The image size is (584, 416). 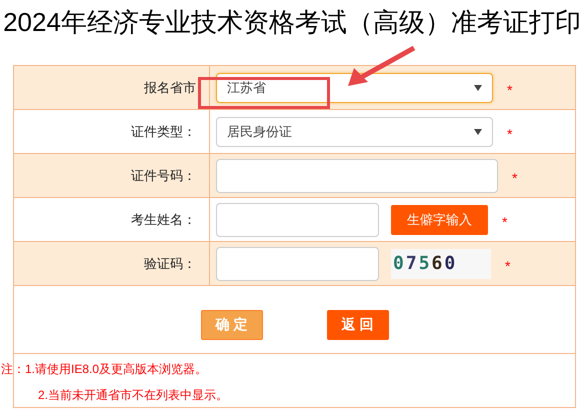 I want to click on field-label: 验证码：, so click(x=170, y=263).